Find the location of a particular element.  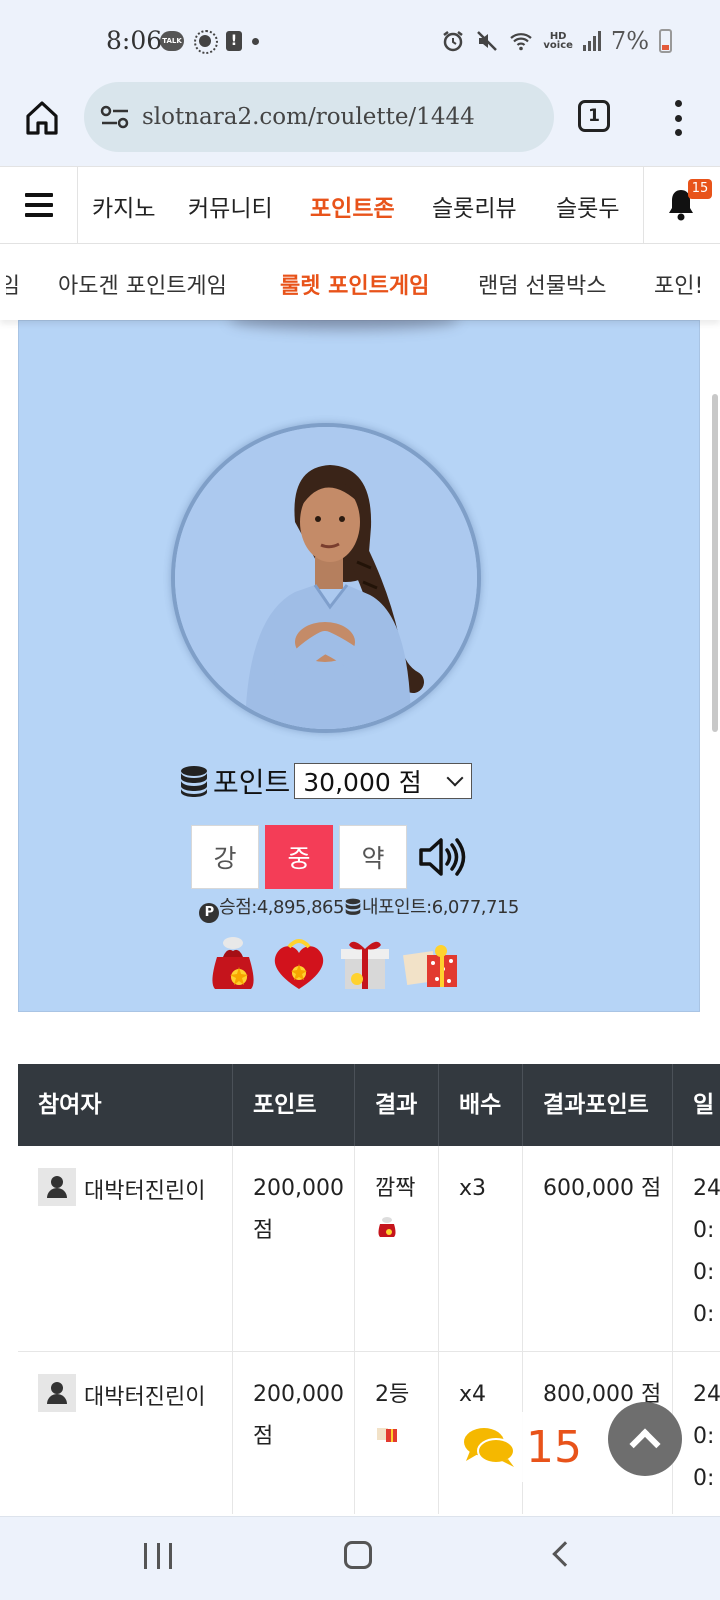

gift-options is located at coordinates (332, 962).